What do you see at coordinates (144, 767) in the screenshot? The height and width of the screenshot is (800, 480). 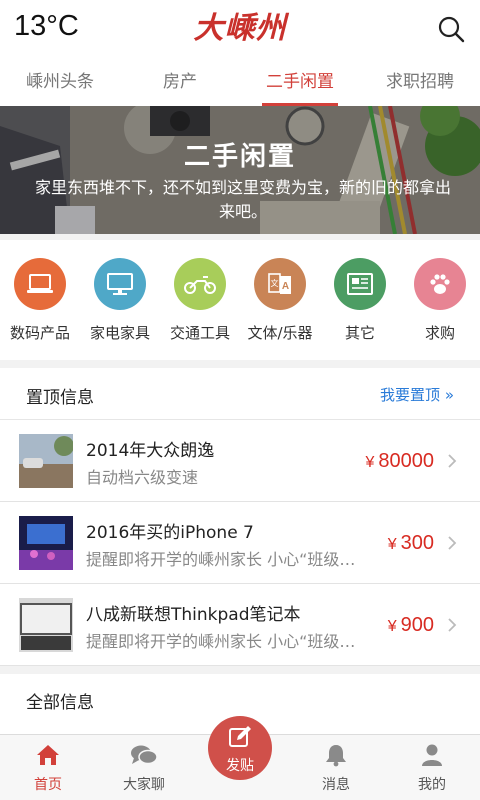 I see `nav-chat: 大家聊` at bounding box center [144, 767].